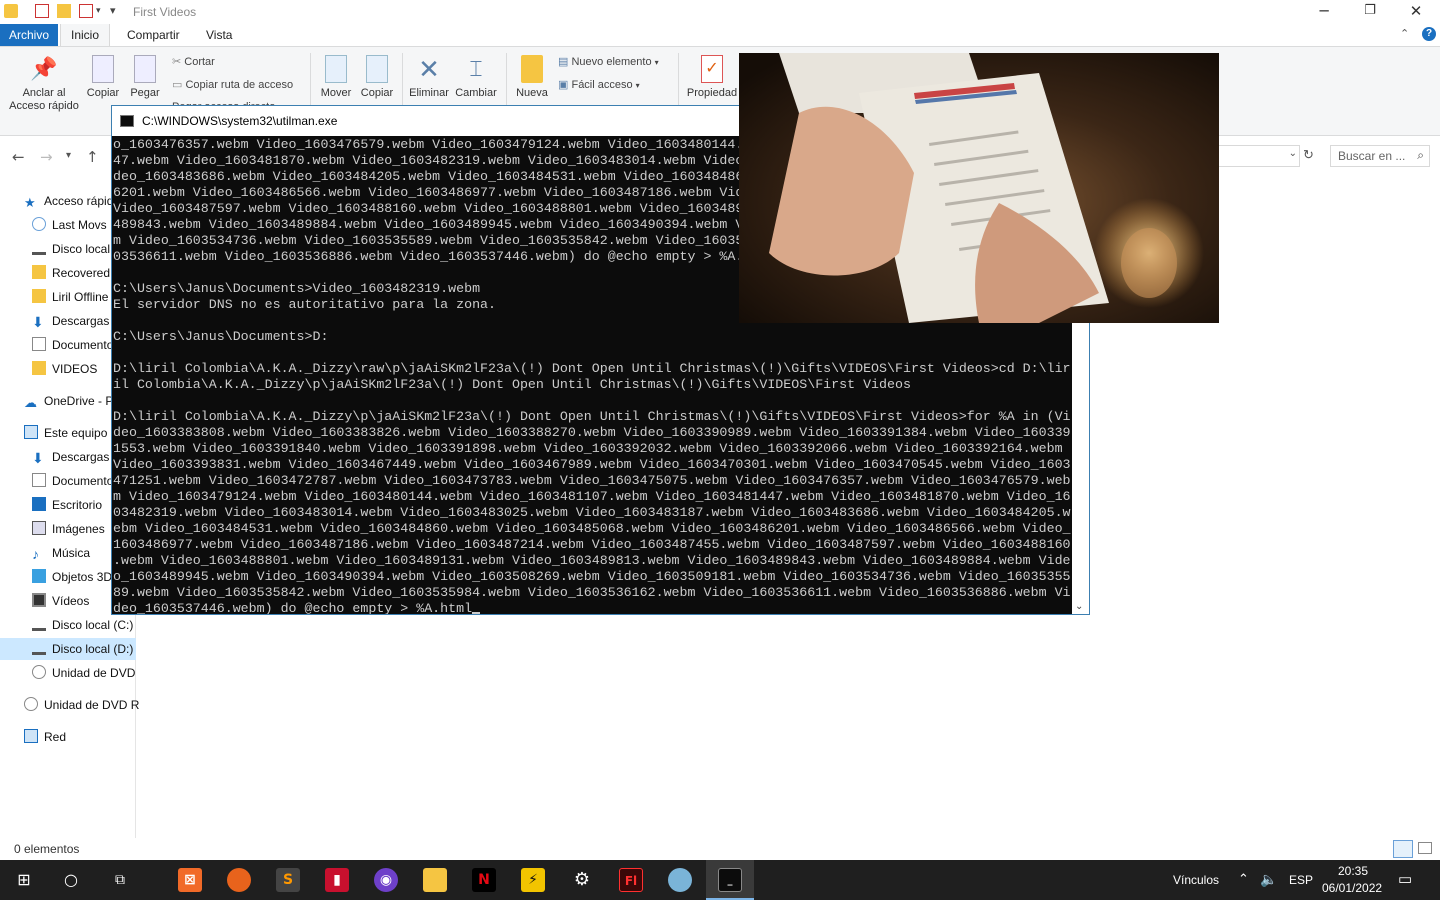 The width and height of the screenshot is (1440, 900). What do you see at coordinates (232, 84) in the screenshot?
I see `copy-path-button: ▭ Copiar ruta de acceso` at bounding box center [232, 84].